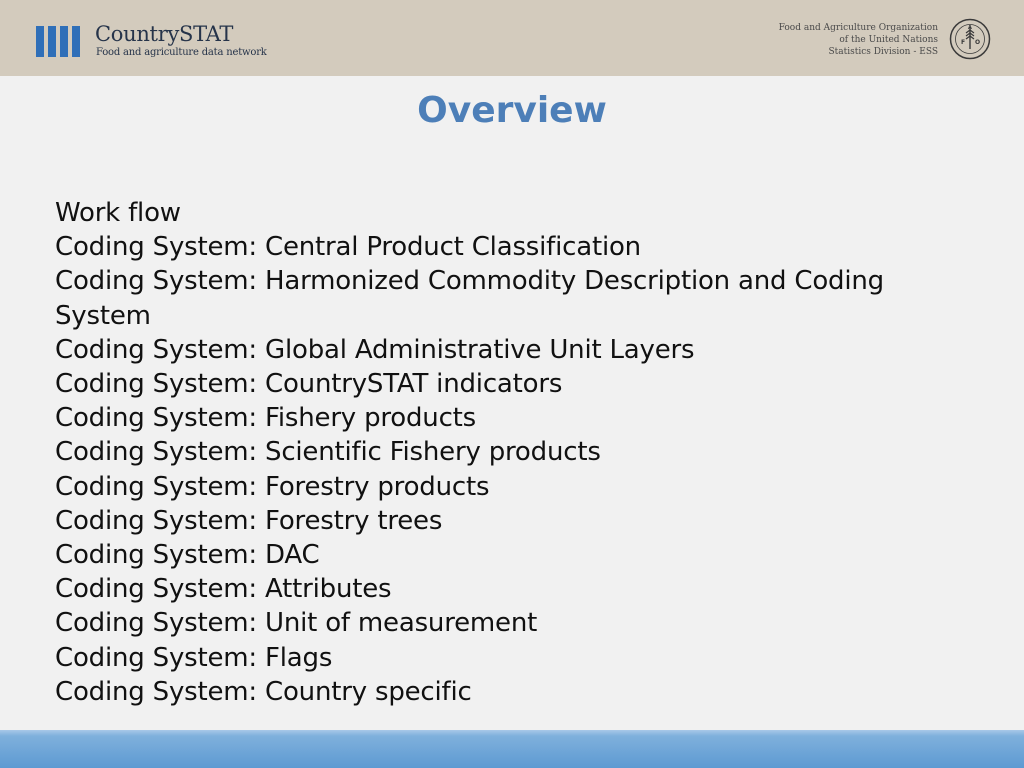 The width and height of the screenshot is (1024, 768). I want to click on list-item: Coding System: Attributes, so click(223, 589).